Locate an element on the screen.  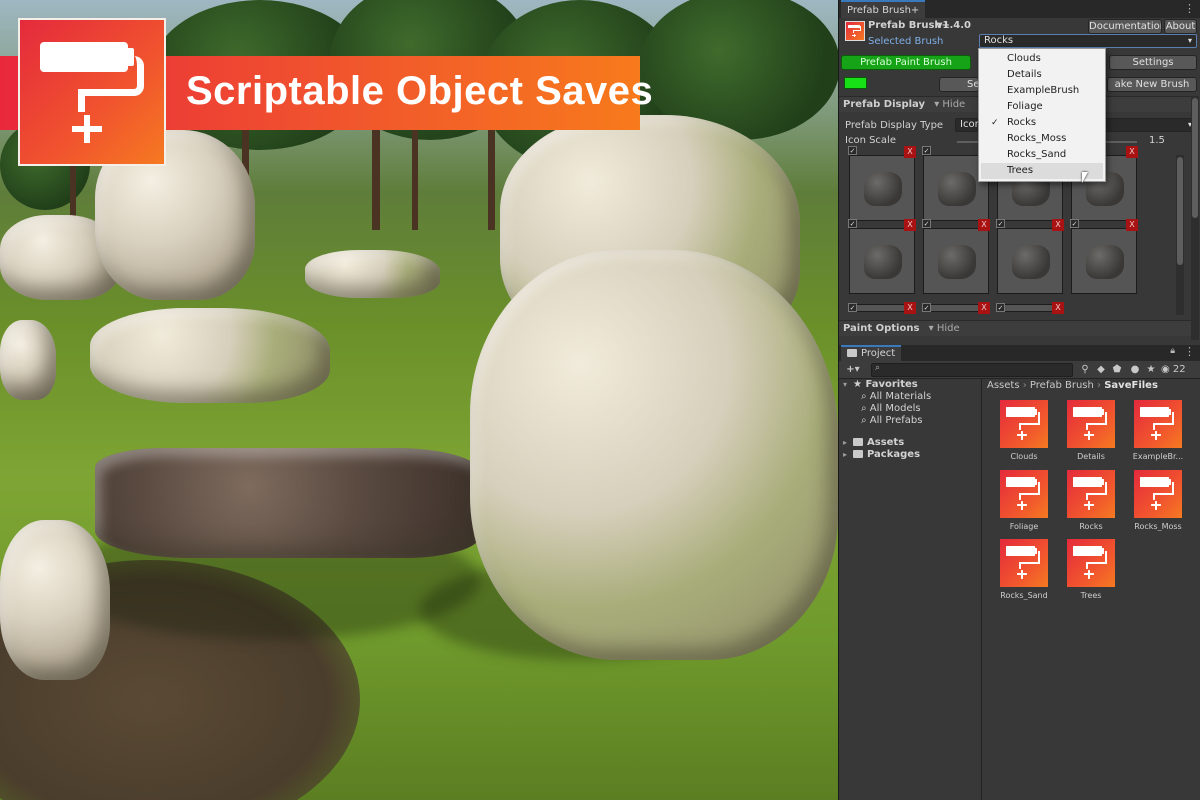
make-new-brush-button: ake New Brush is located at coordinates (1152, 84).